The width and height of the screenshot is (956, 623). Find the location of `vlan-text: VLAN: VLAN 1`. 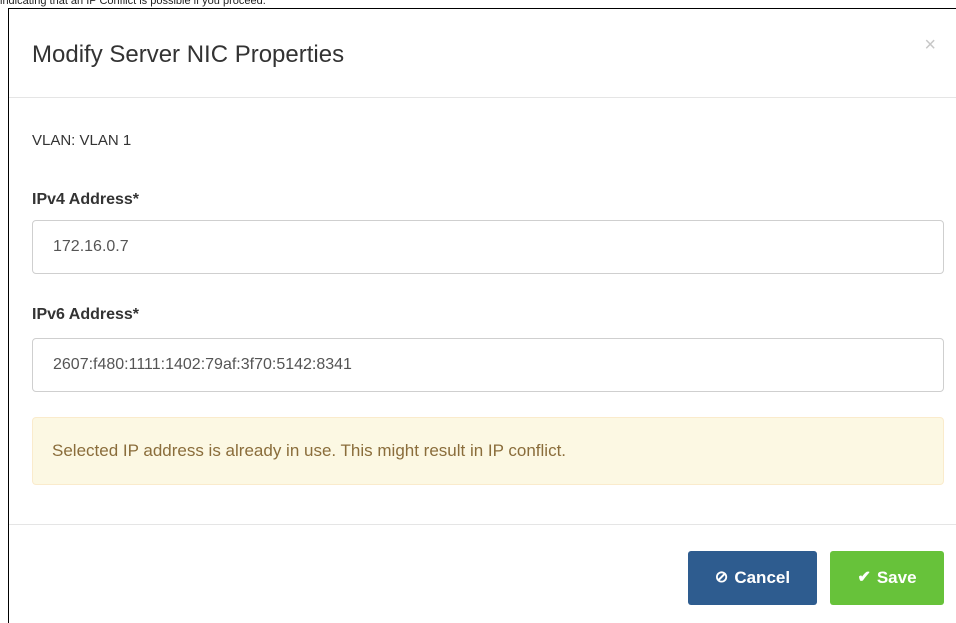

vlan-text: VLAN: VLAN 1 is located at coordinates (82, 140).